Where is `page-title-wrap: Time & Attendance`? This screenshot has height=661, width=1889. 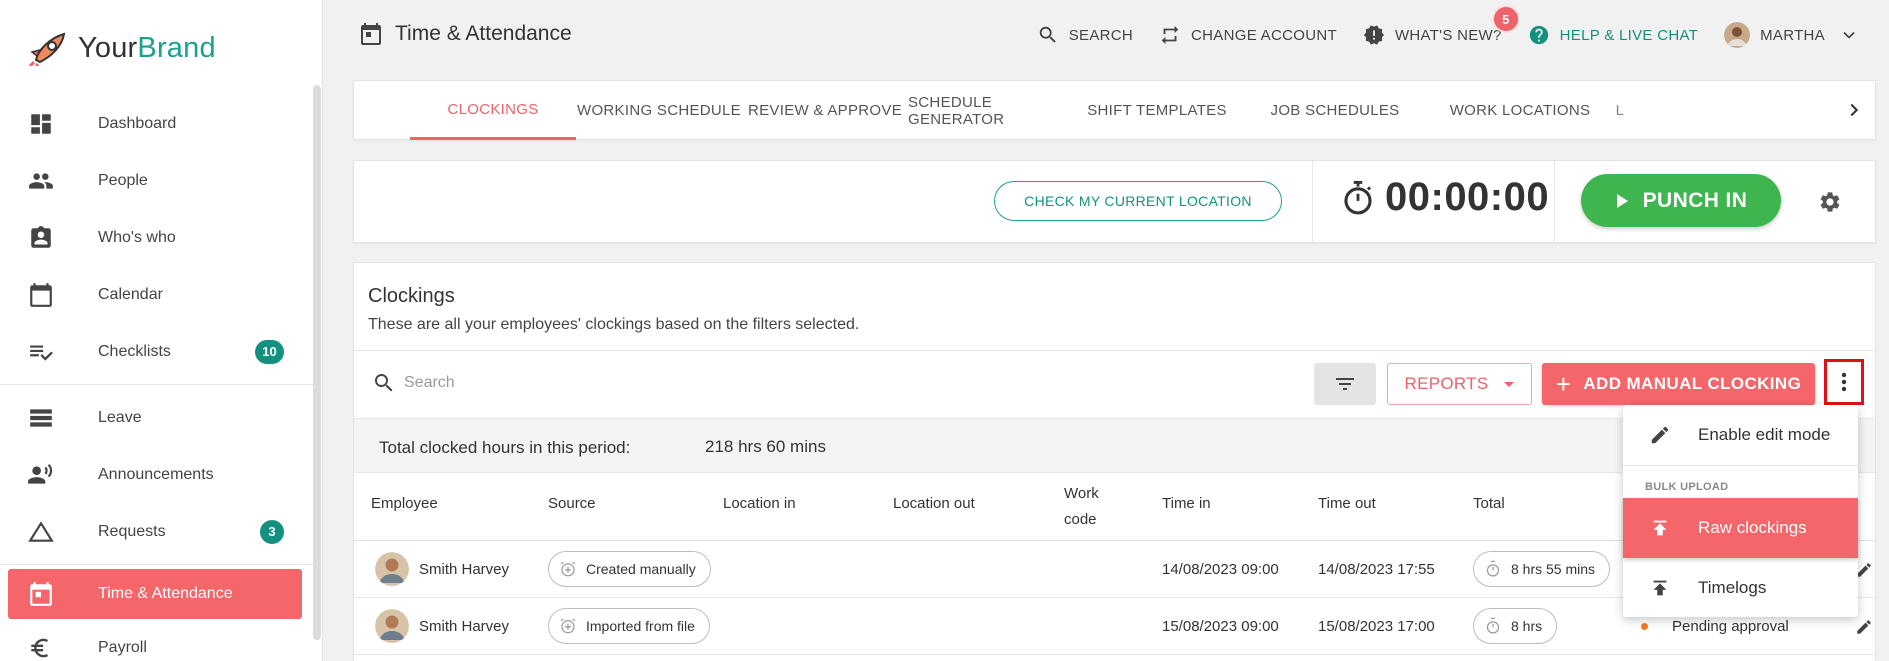
page-title-wrap: Time & Attendance is located at coordinates (465, 34).